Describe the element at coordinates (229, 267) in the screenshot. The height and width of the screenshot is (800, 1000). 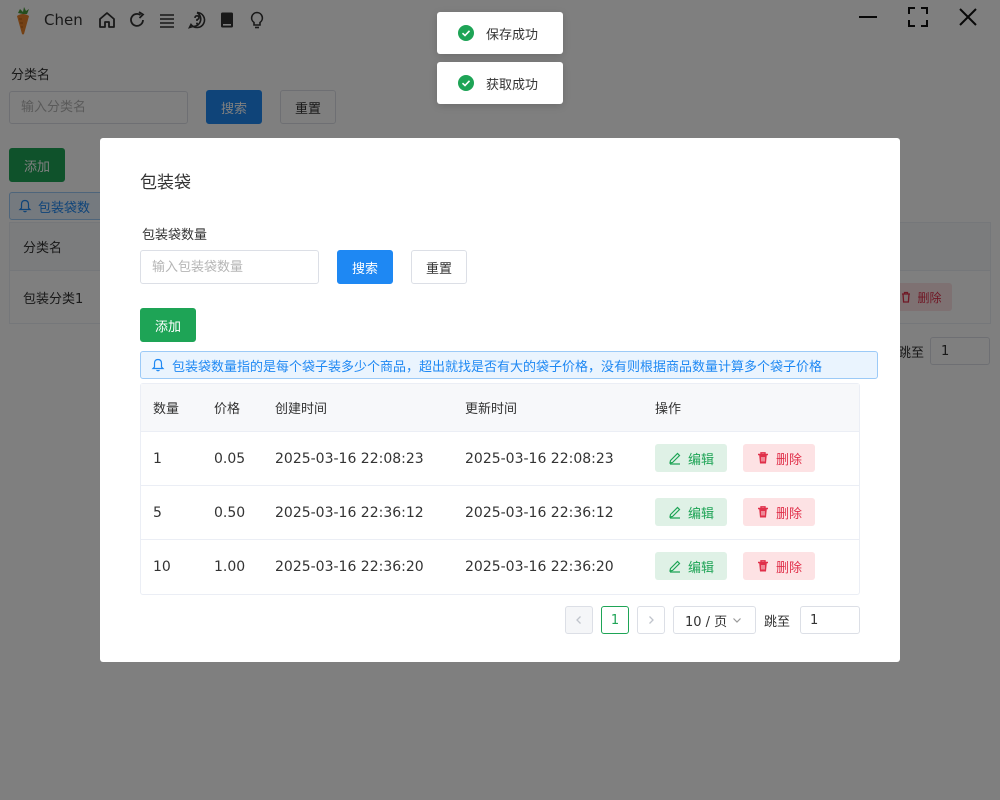
I see `bag-quantity-input` at that location.